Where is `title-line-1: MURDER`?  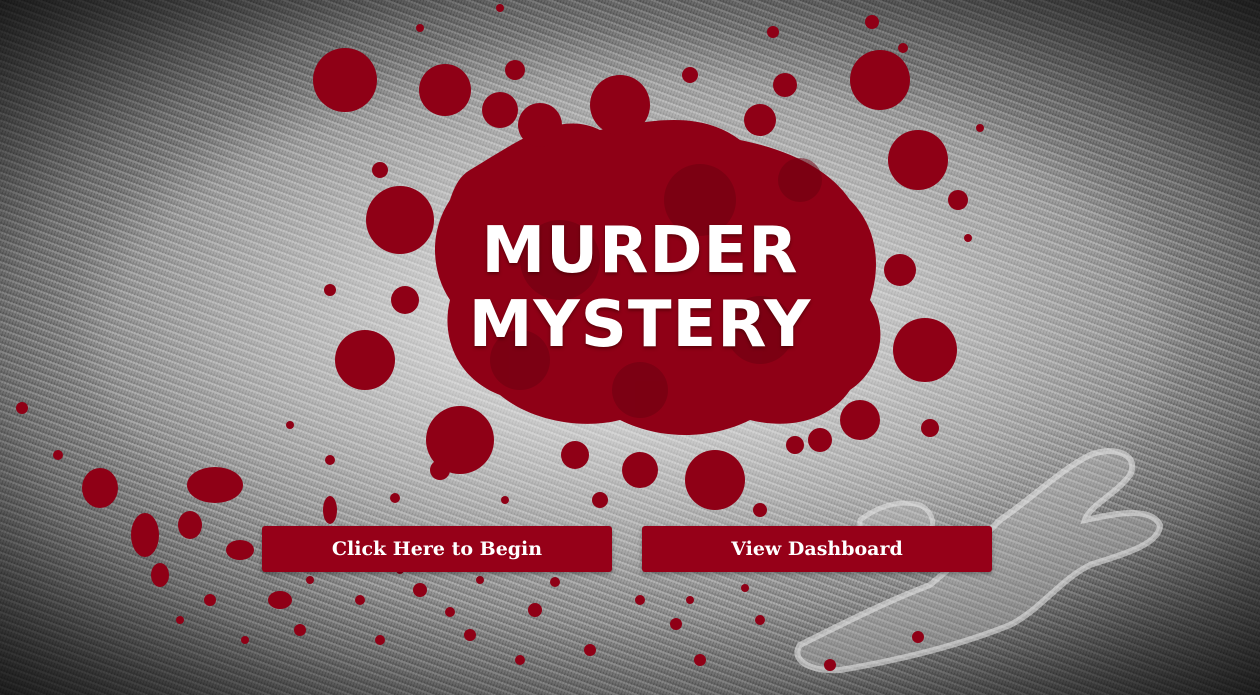
title-line-1: MURDER is located at coordinates (640, 251).